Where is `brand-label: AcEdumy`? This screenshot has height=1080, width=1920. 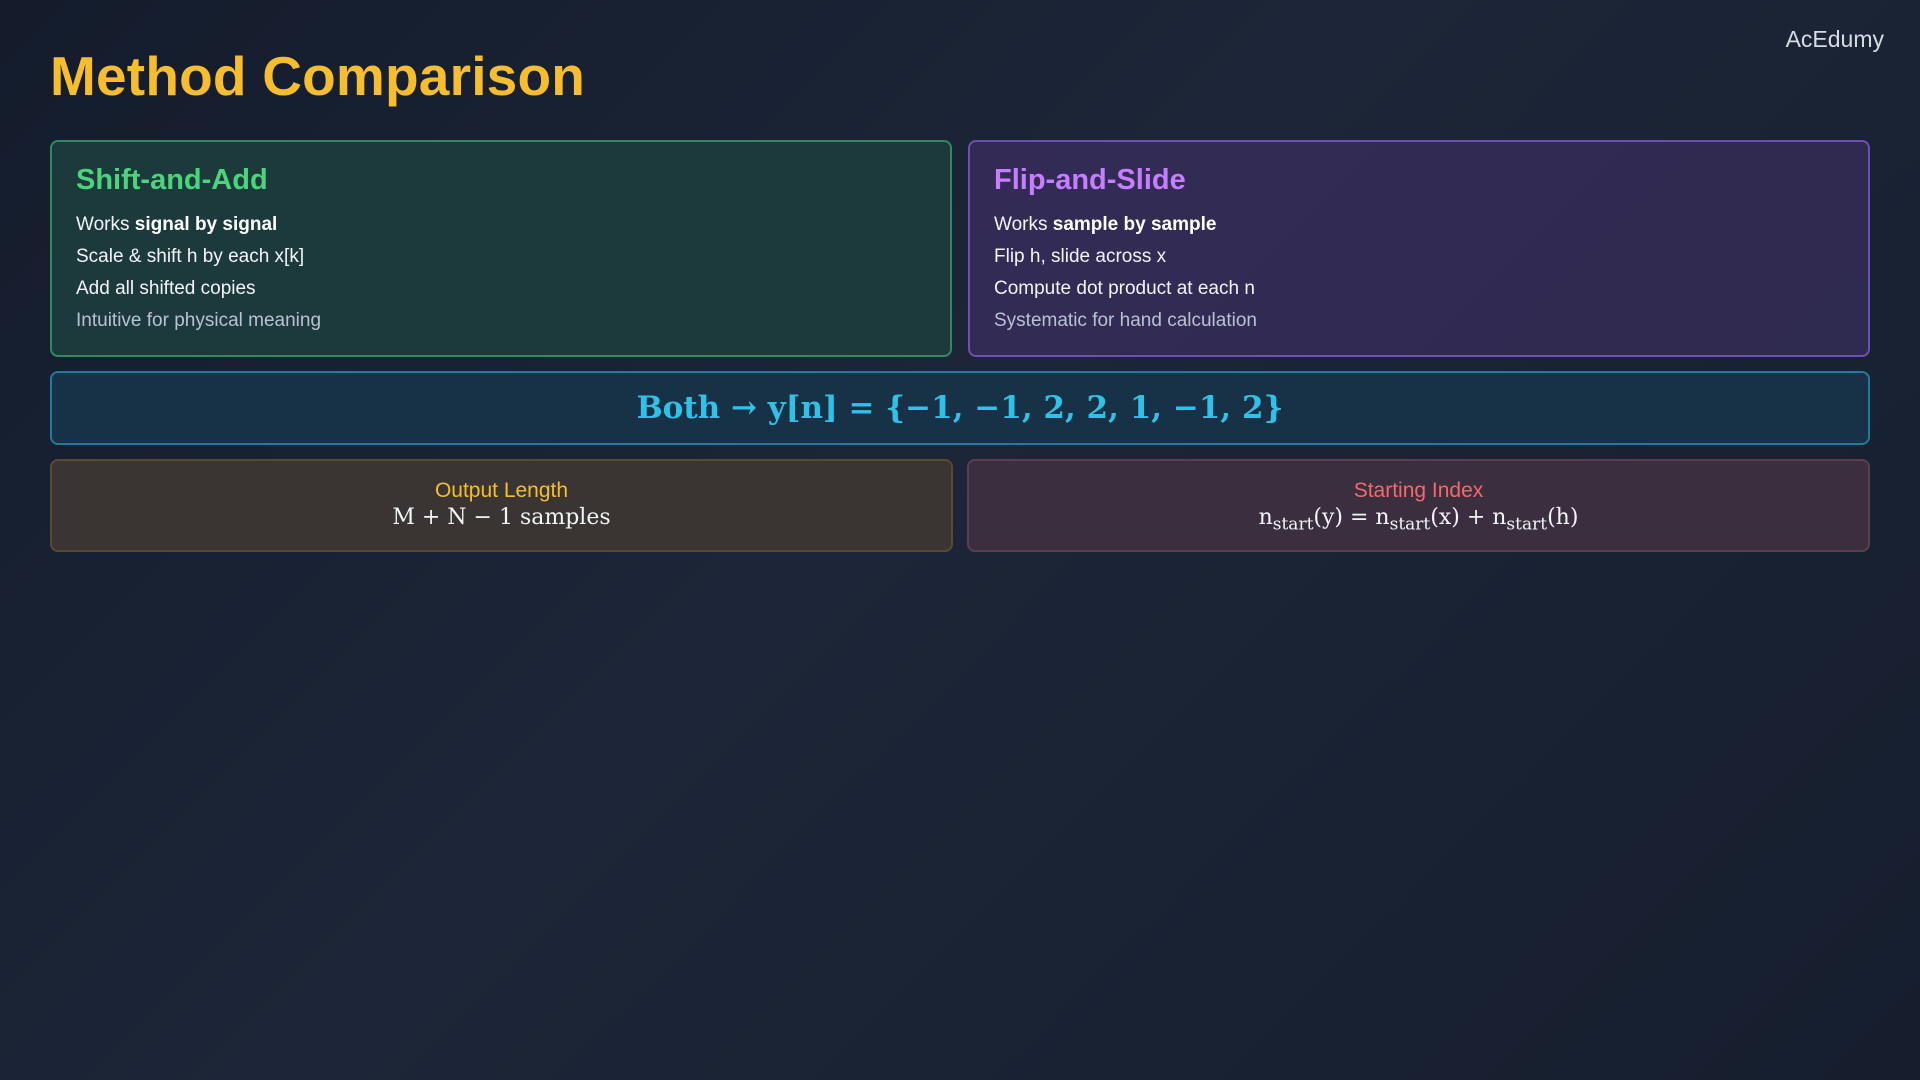 brand-label: AcEdumy is located at coordinates (1834, 39).